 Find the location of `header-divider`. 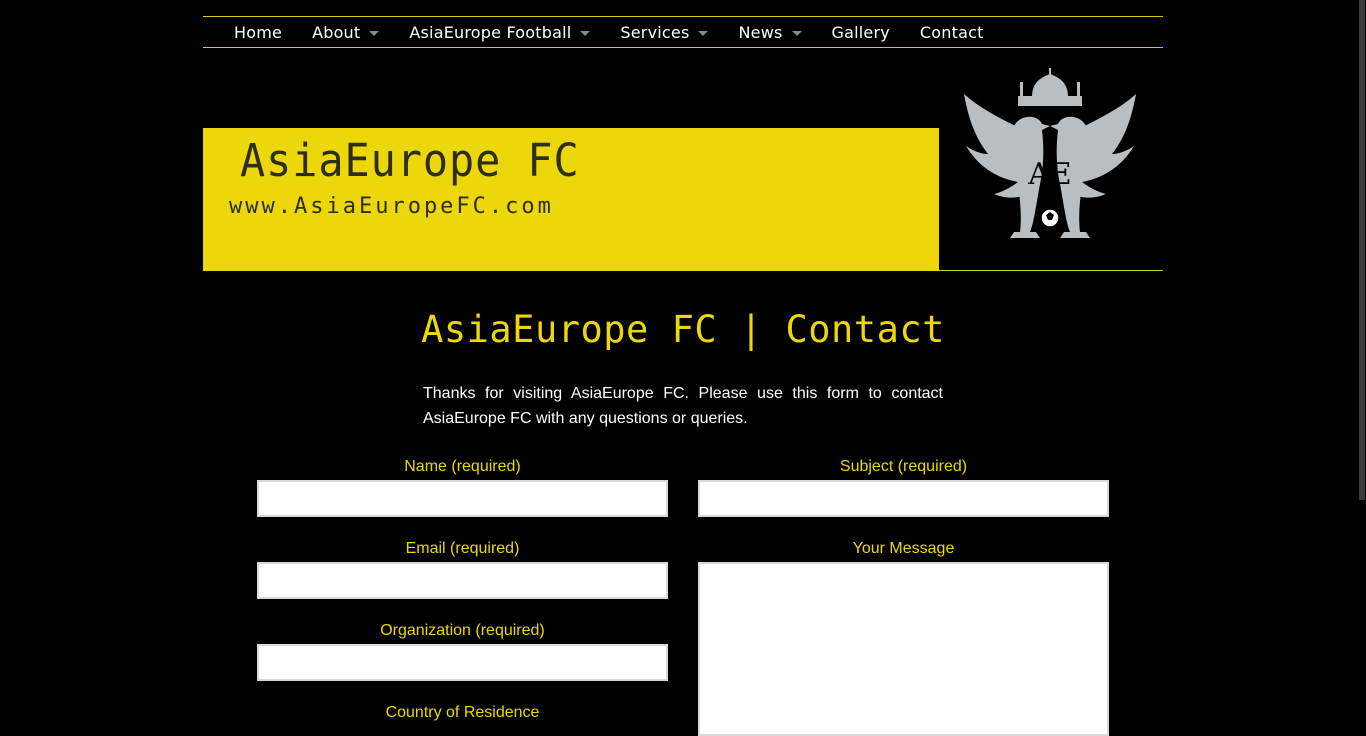

header-divider is located at coordinates (1051, 270).